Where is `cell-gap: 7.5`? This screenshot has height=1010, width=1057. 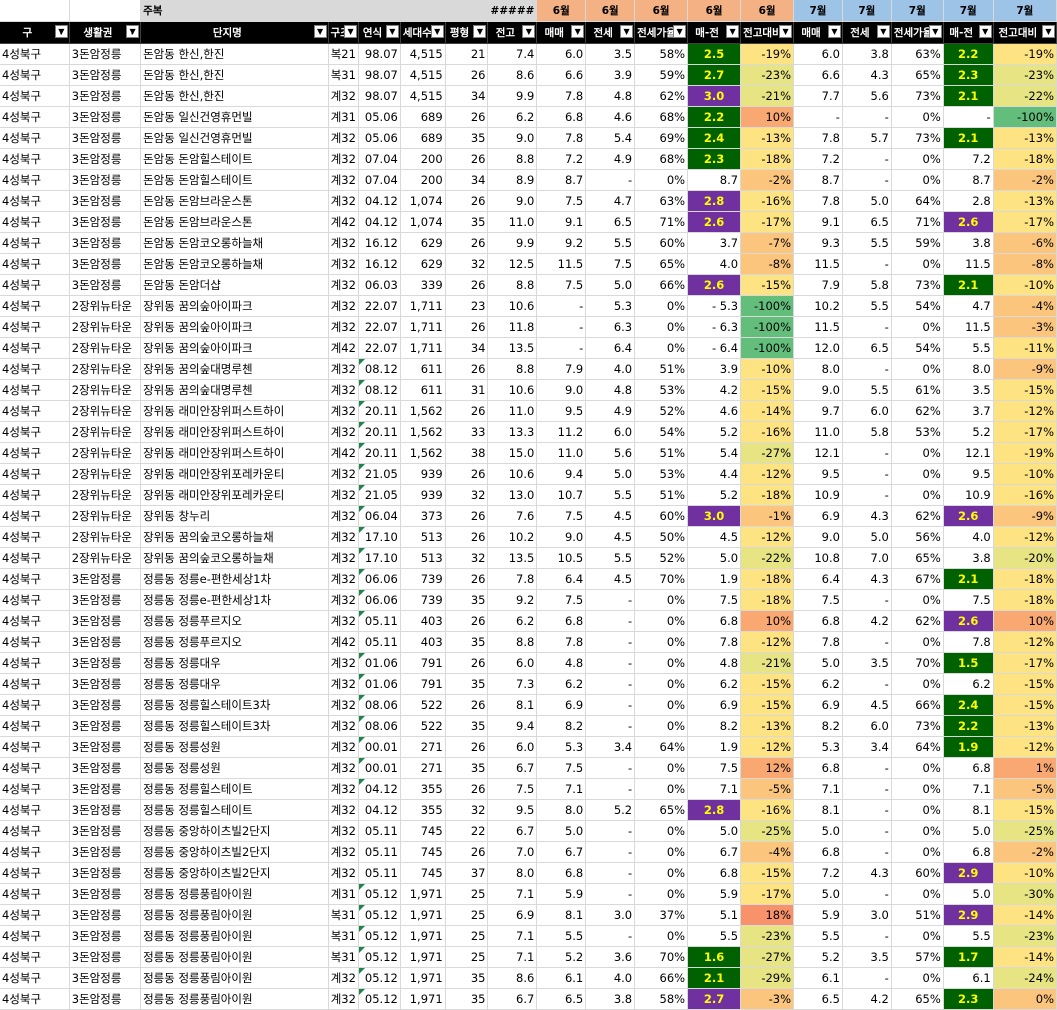
cell-gap: 7.5 is located at coordinates (714, 600).